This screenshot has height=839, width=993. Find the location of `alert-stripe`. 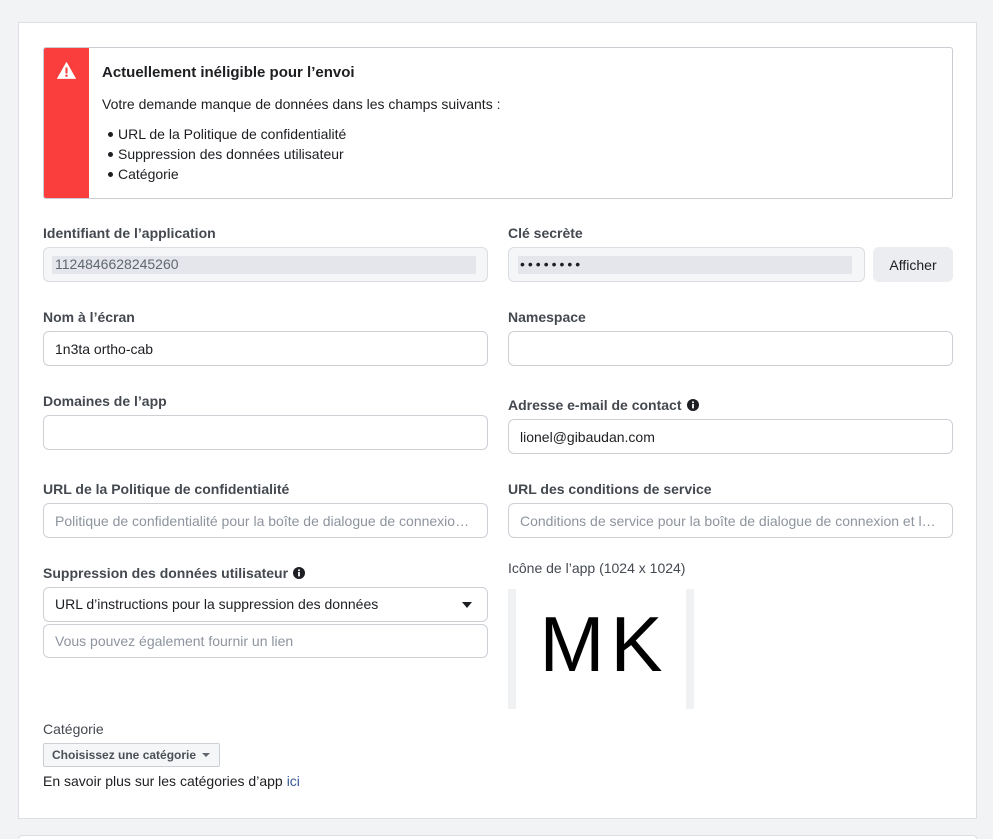

alert-stripe is located at coordinates (66, 123).